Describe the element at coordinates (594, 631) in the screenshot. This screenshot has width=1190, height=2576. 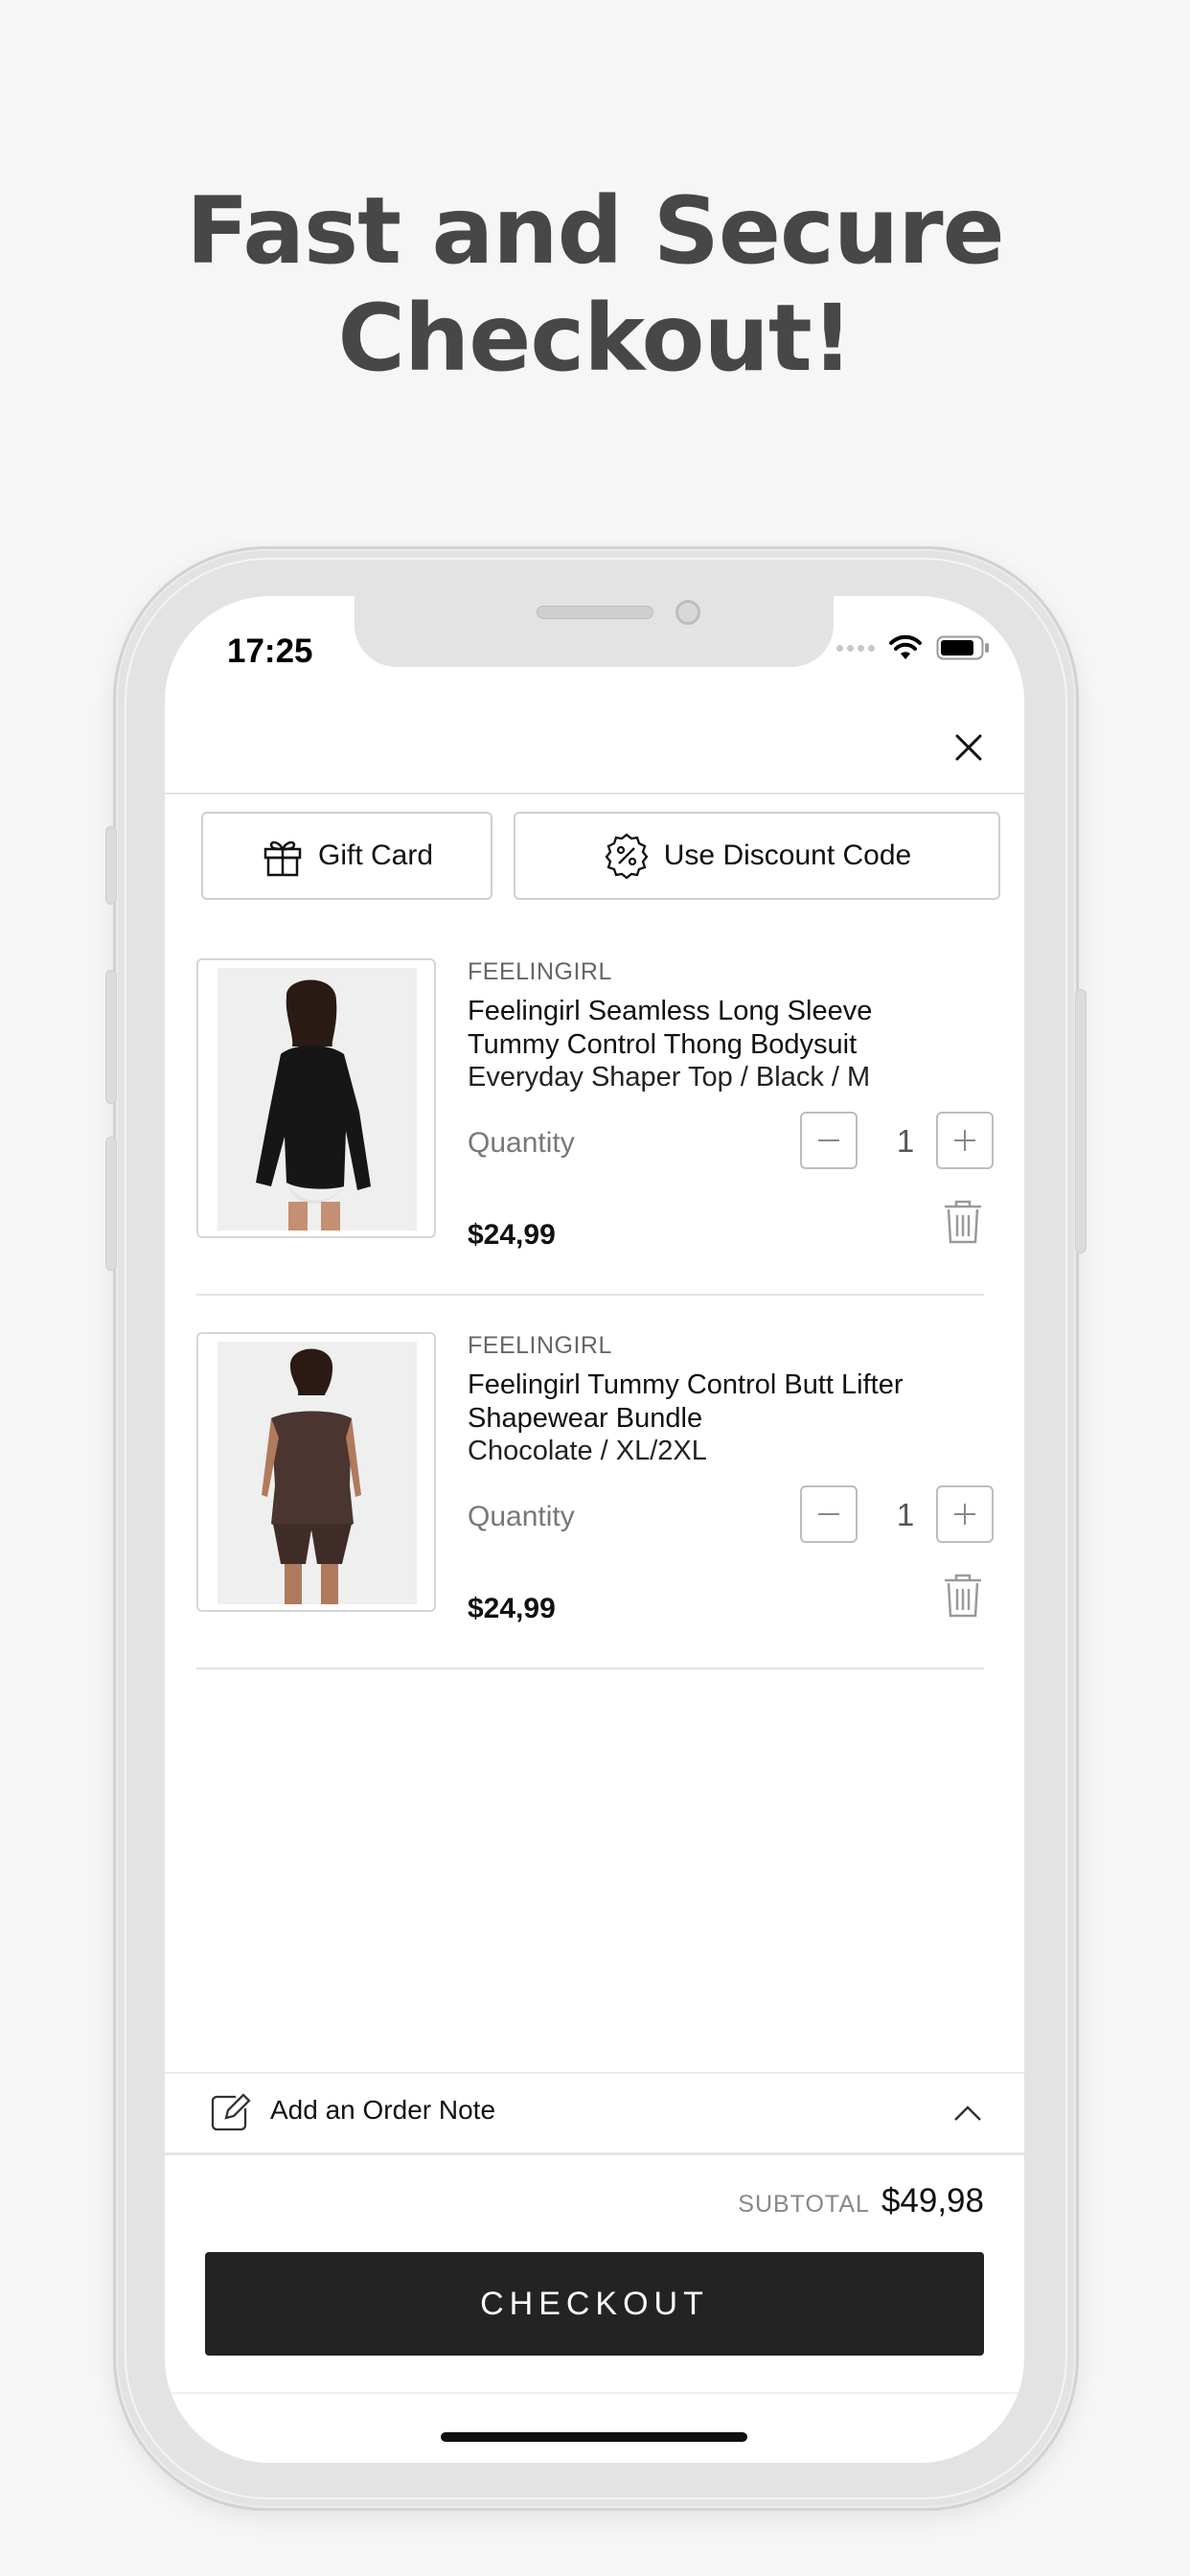
I see `notch` at that location.